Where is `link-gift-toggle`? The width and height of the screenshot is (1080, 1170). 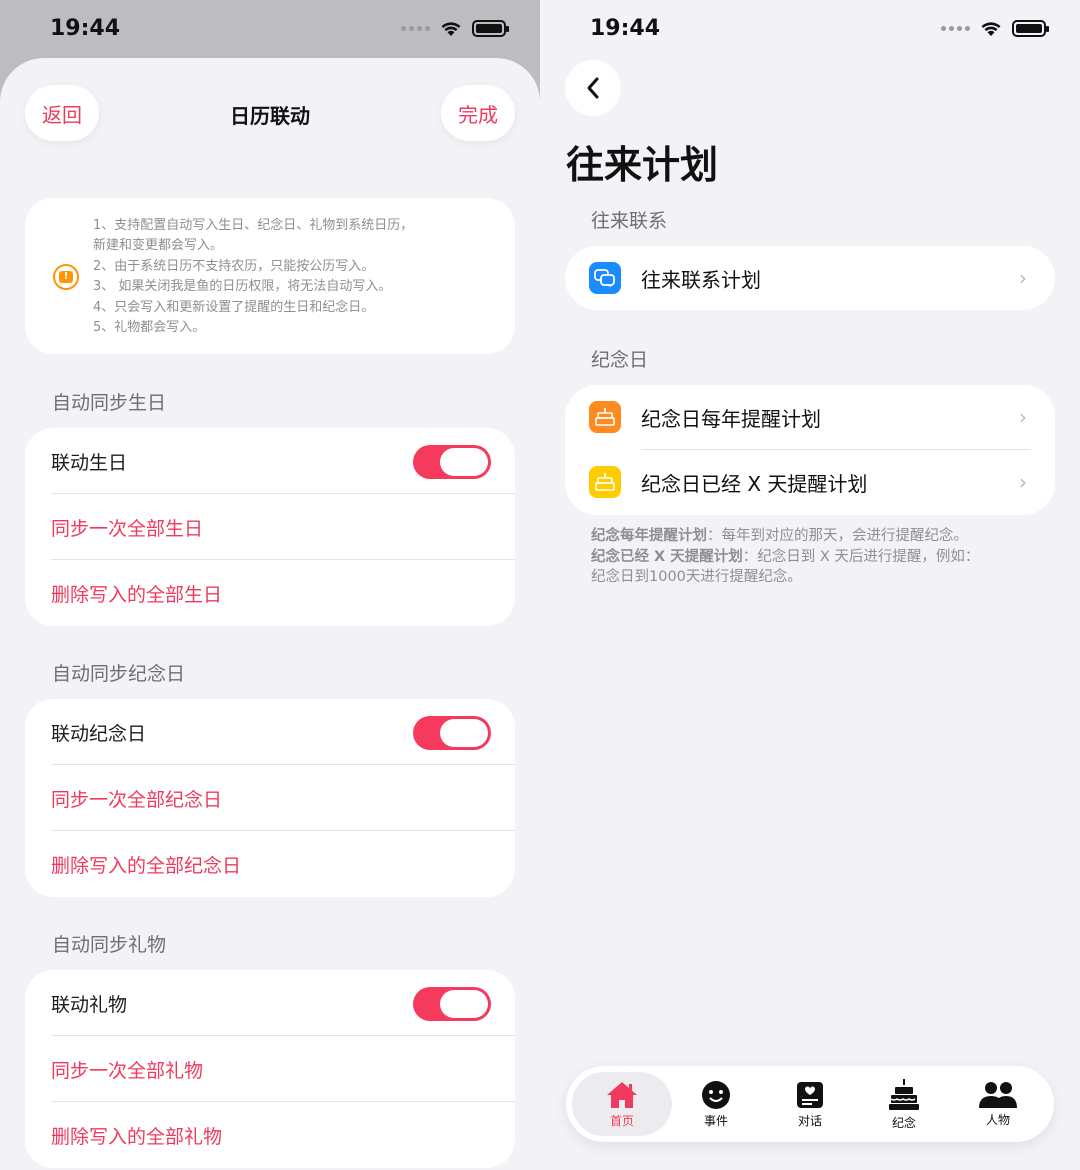 link-gift-toggle is located at coordinates (452, 1004).